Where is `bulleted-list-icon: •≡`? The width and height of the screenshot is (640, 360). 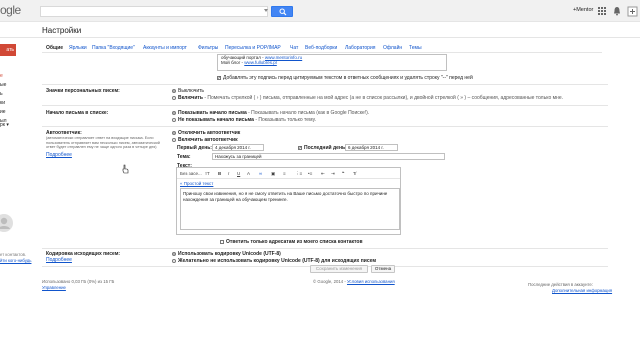 bulleted-list-icon: •≡ is located at coordinates (310, 173).